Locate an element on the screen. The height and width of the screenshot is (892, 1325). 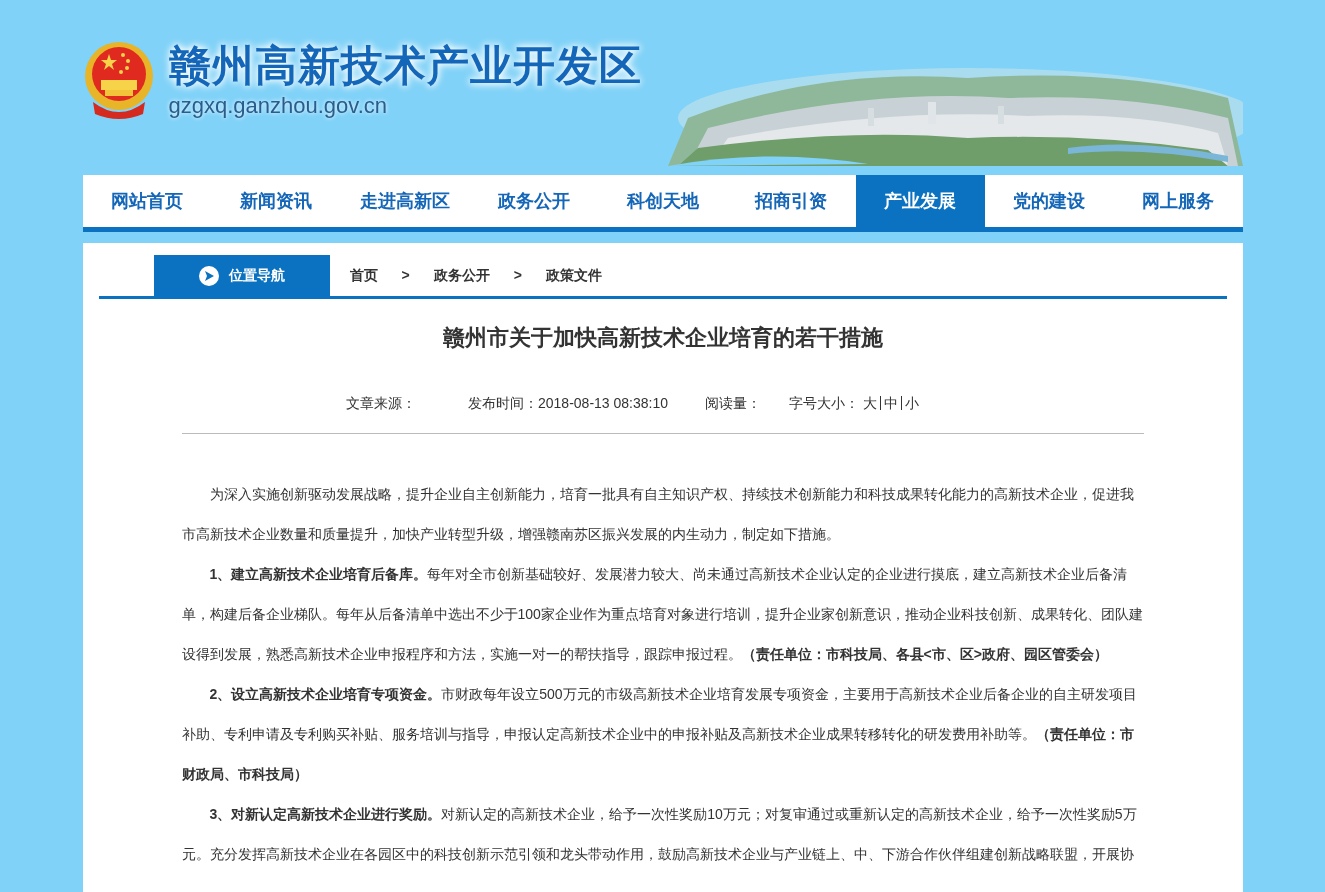
nav-tab: 科创天地 is located at coordinates (662, 201).